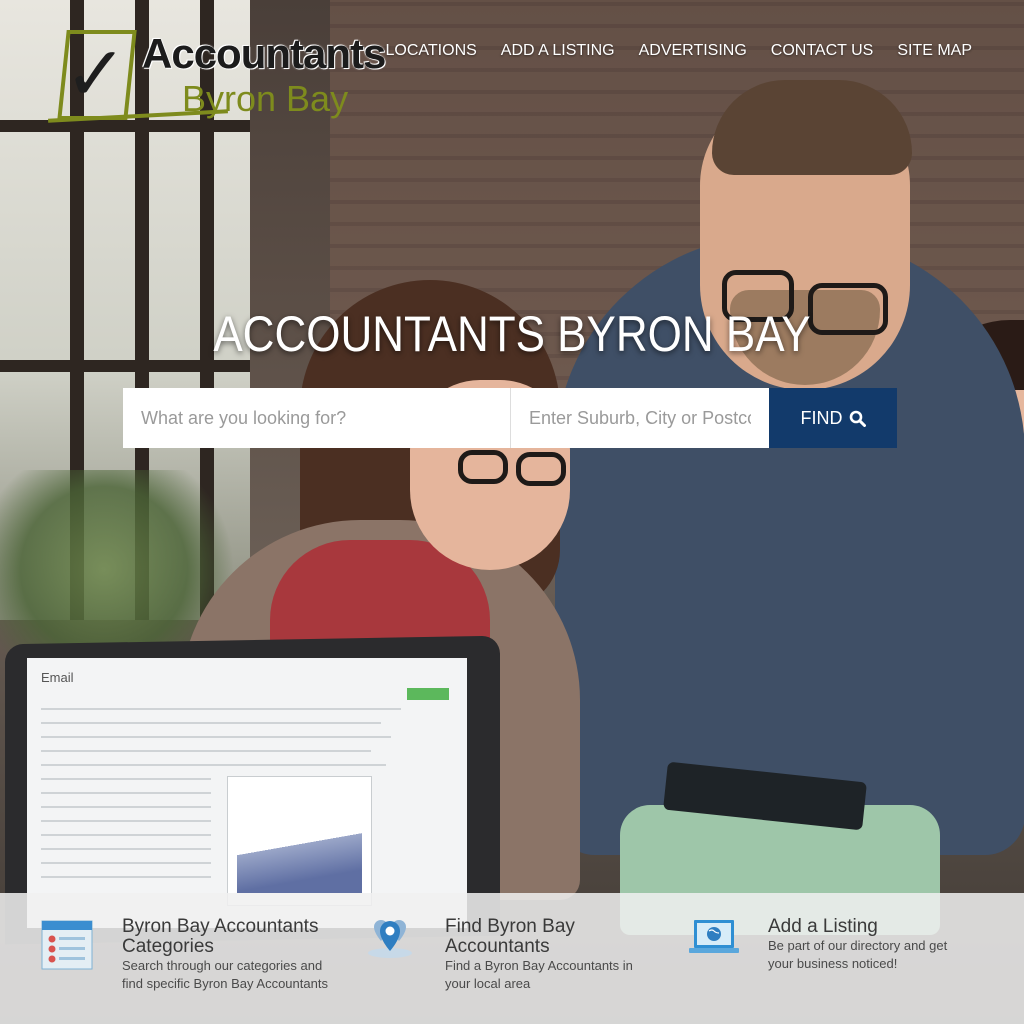  Describe the element at coordinates (821, 417) in the screenshot. I see `find-button-label: FIND` at that location.